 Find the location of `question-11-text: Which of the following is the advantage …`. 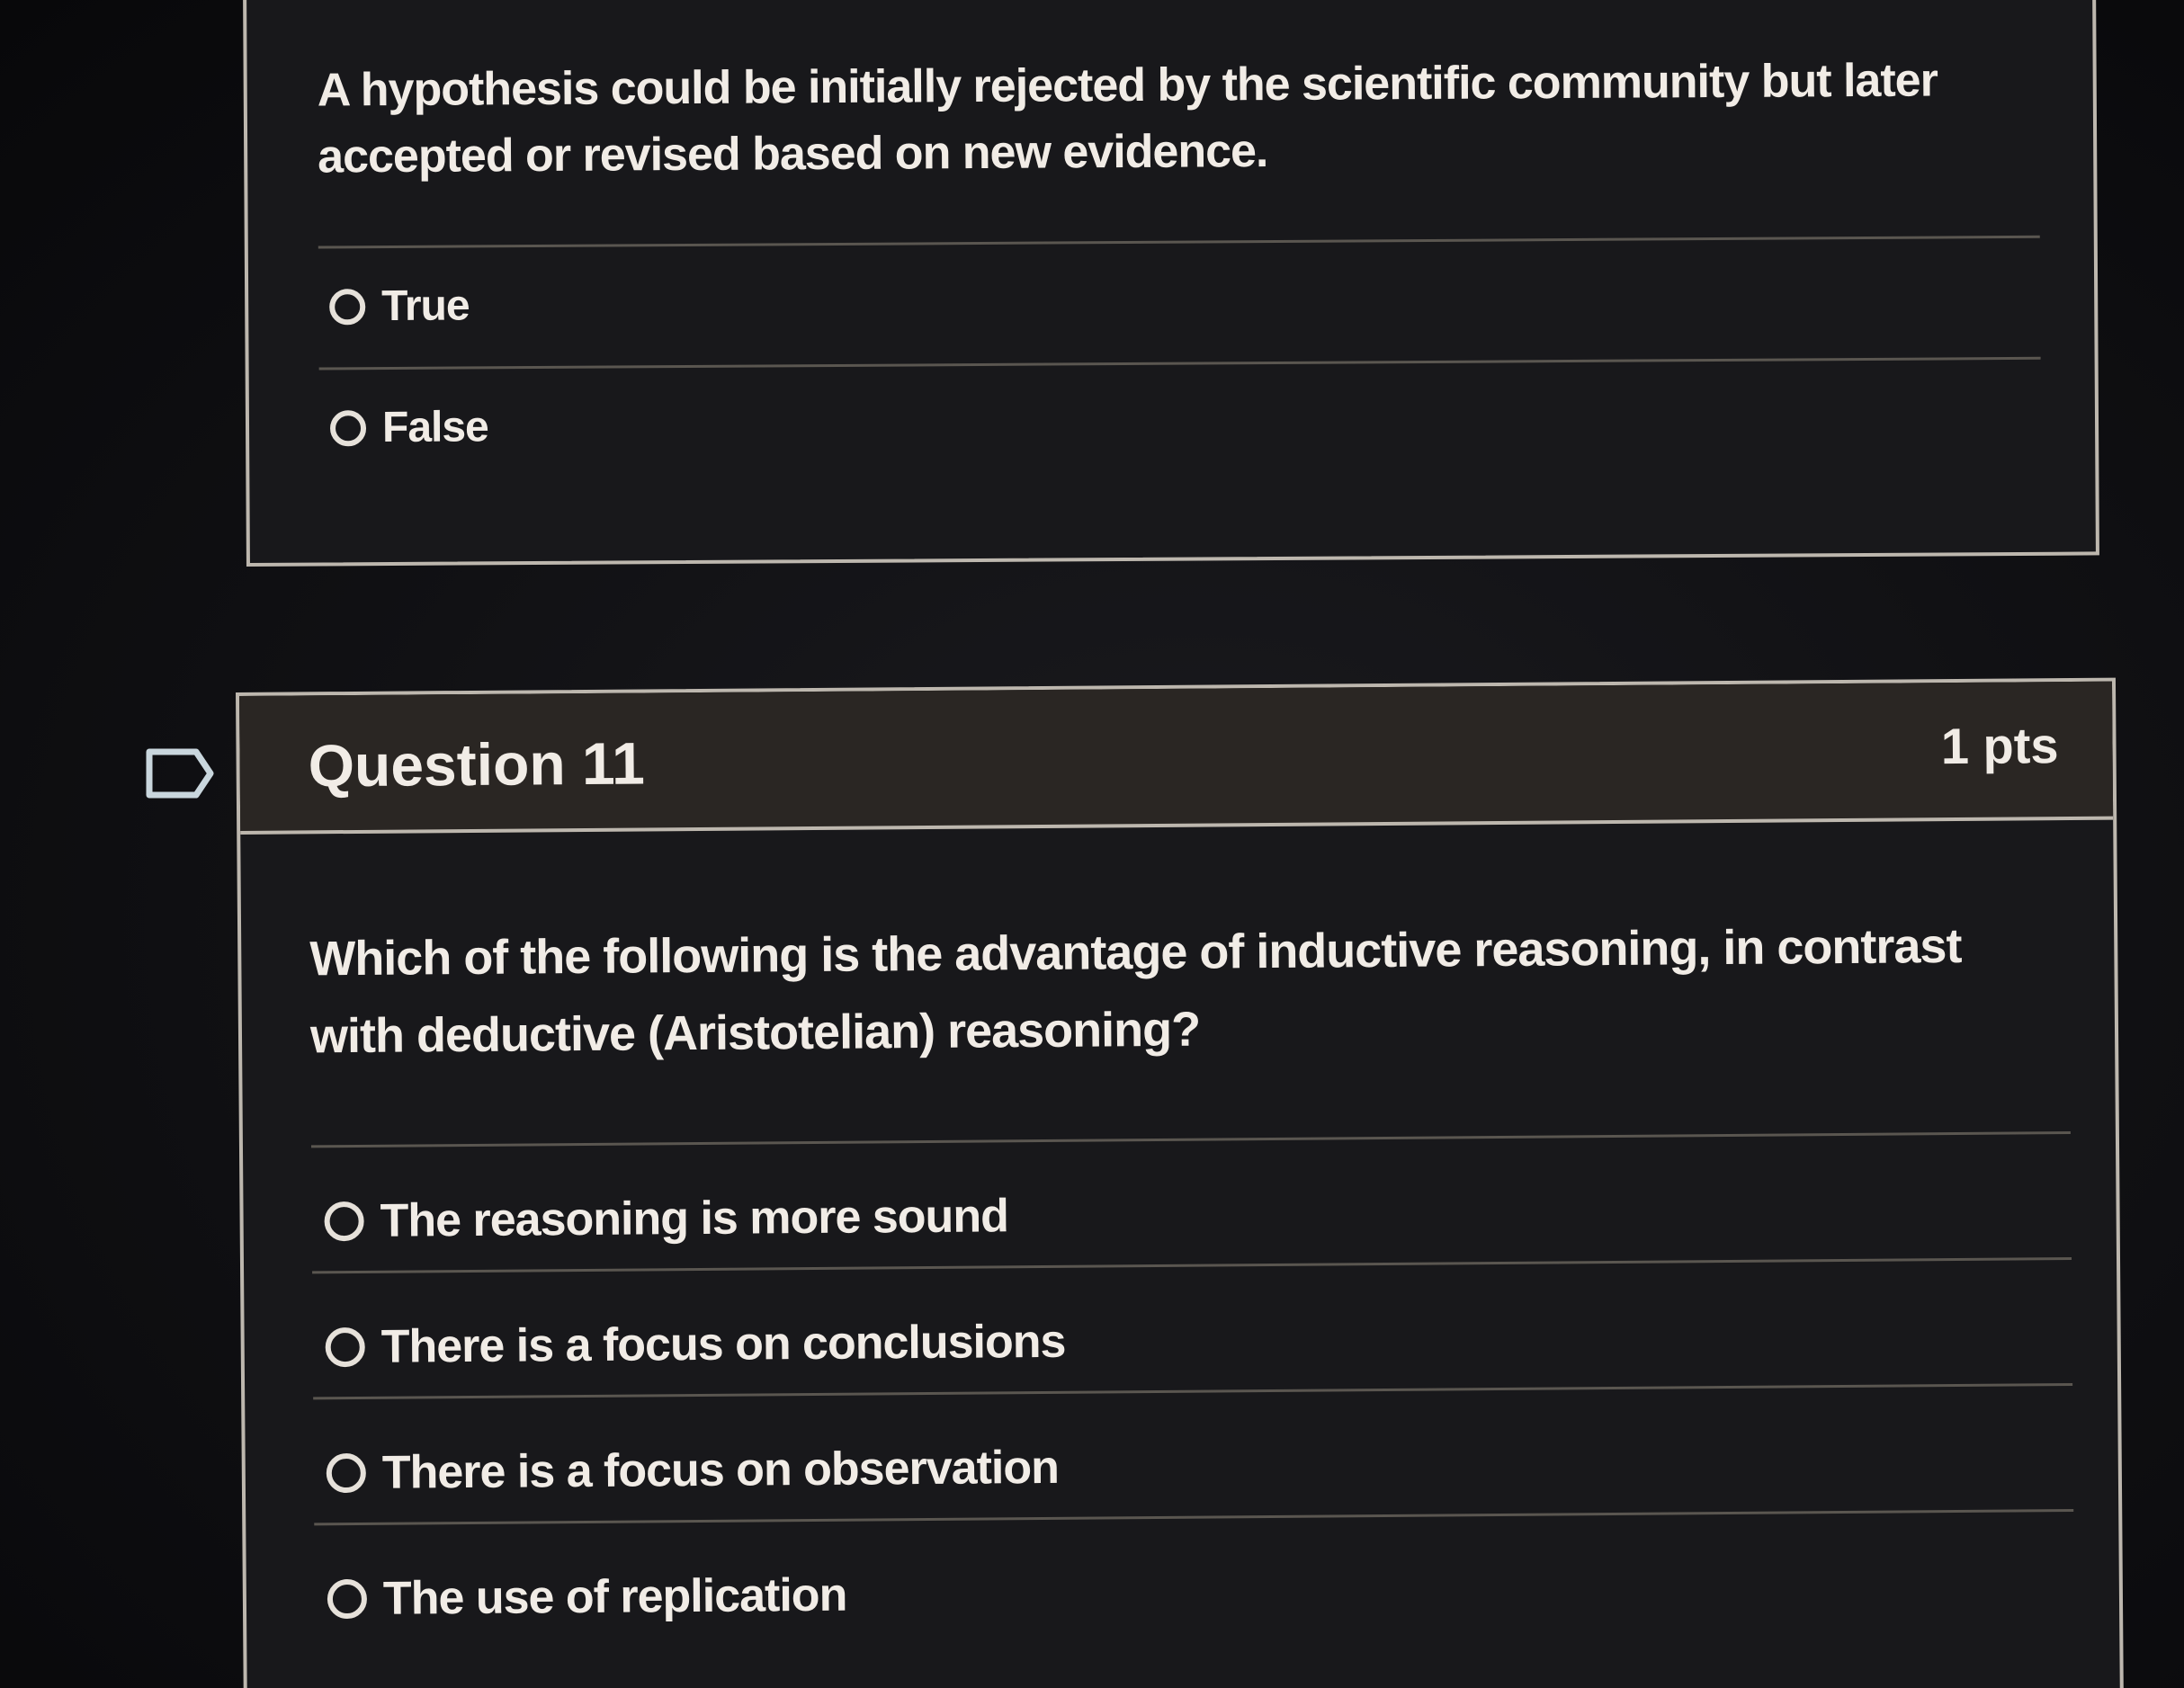

question-11-text: Which of the following is the advantage … is located at coordinates (1135, 991).